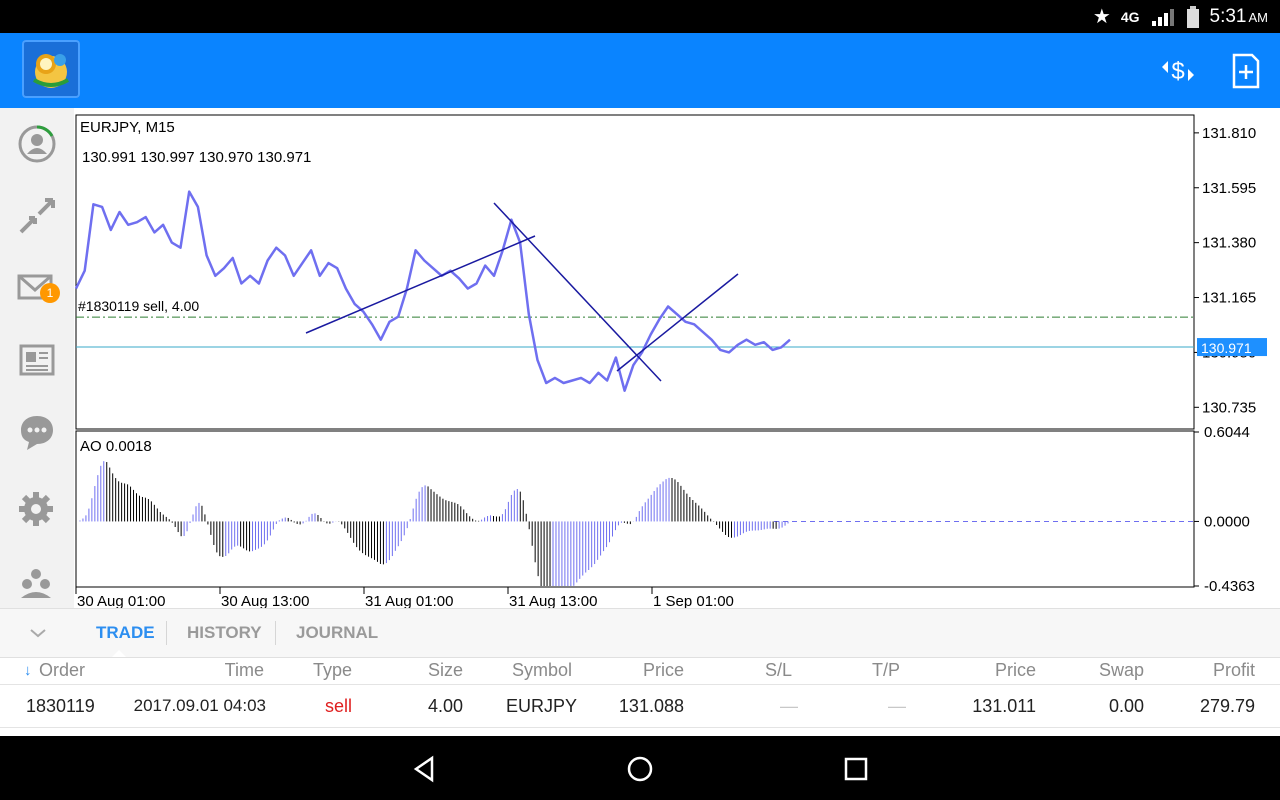 The width and height of the screenshot is (1280, 800). Describe the element at coordinates (196, 157) in the screenshot. I see `ohlc-label: 130.991 130.997 130.970 130.971` at that location.